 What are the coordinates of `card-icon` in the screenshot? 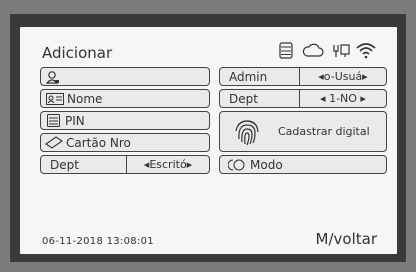 It's located at (54, 142).